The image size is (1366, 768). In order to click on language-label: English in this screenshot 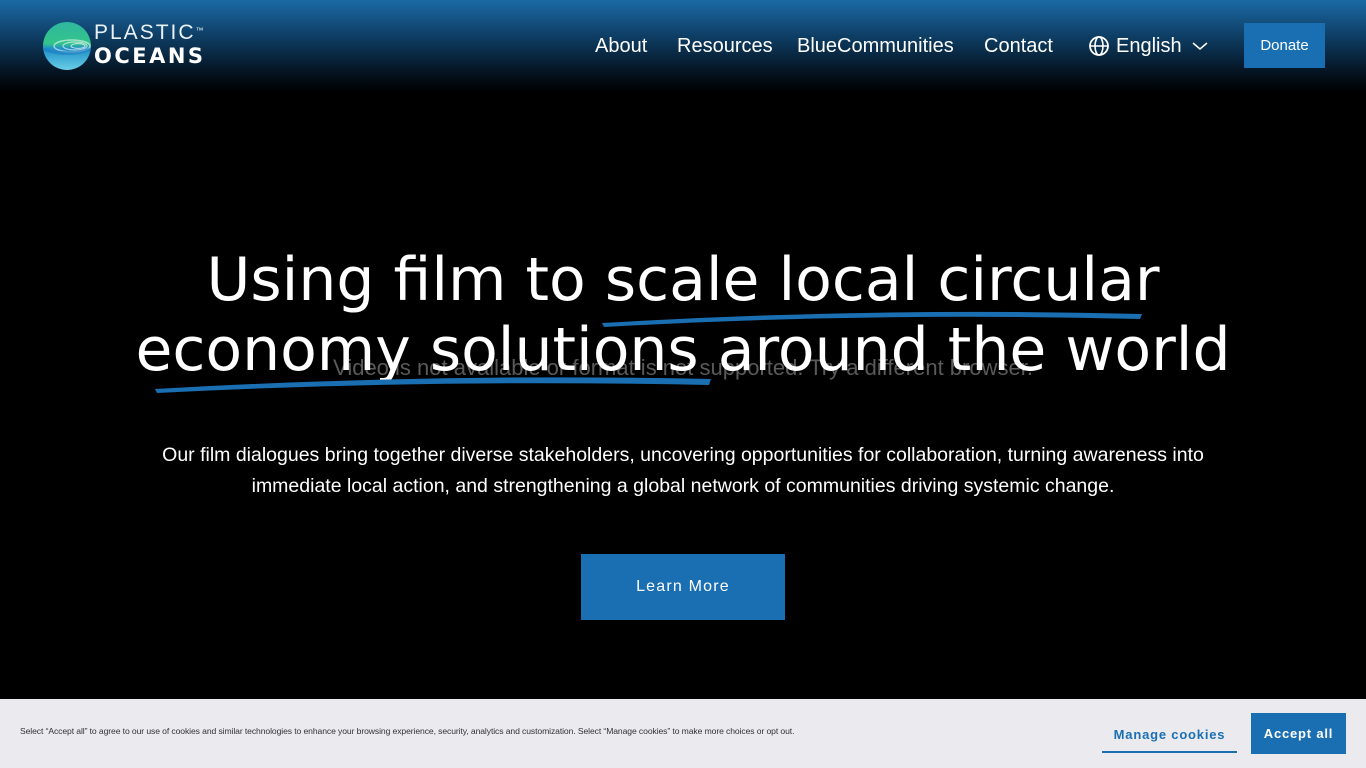, I will do `click(1149, 46)`.